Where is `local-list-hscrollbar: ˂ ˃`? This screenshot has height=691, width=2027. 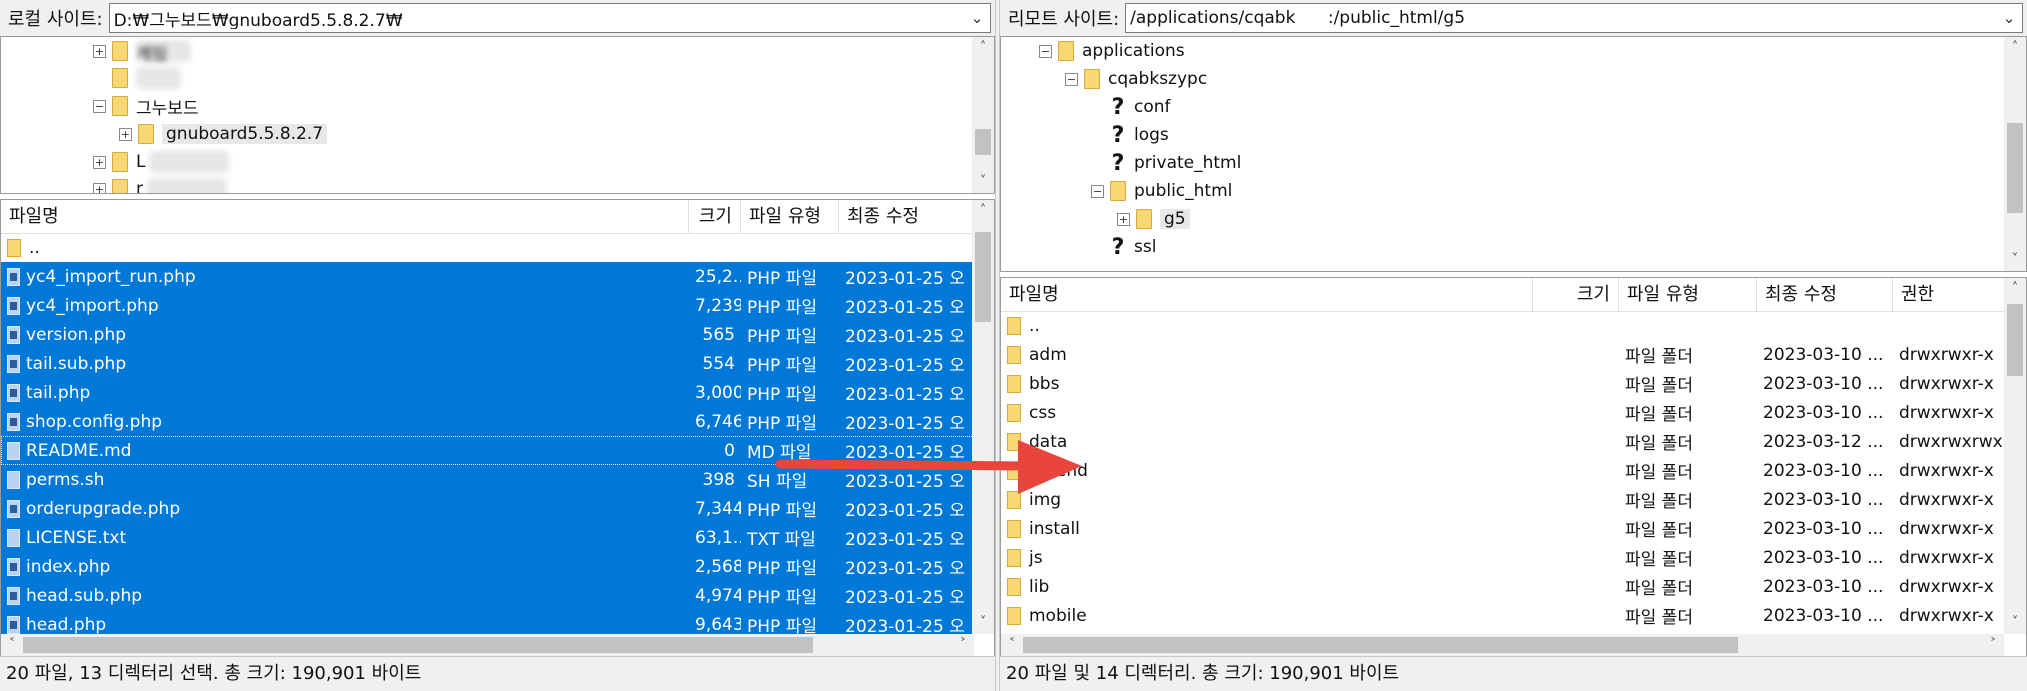 local-list-hscrollbar: ˂ ˃ is located at coordinates (487, 645).